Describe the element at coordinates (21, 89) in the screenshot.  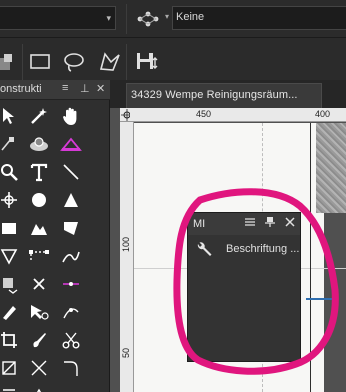
I see `tools-panel-title: onstrukti` at that location.